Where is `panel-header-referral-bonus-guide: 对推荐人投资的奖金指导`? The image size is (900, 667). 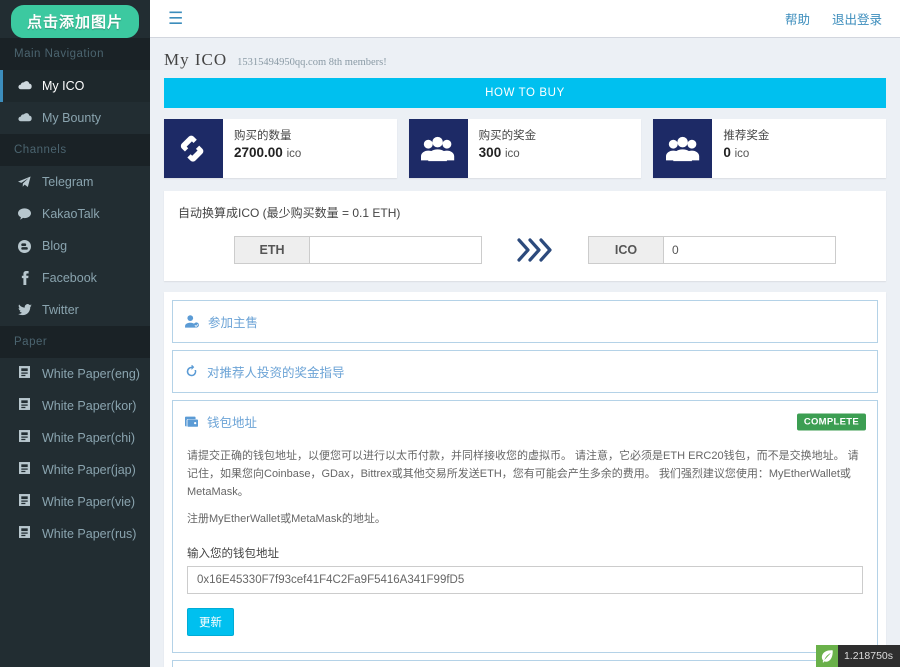
panel-header-referral-bonus-guide: 对推荐人投资的奖金指导 is located at coordinates (525, 371).